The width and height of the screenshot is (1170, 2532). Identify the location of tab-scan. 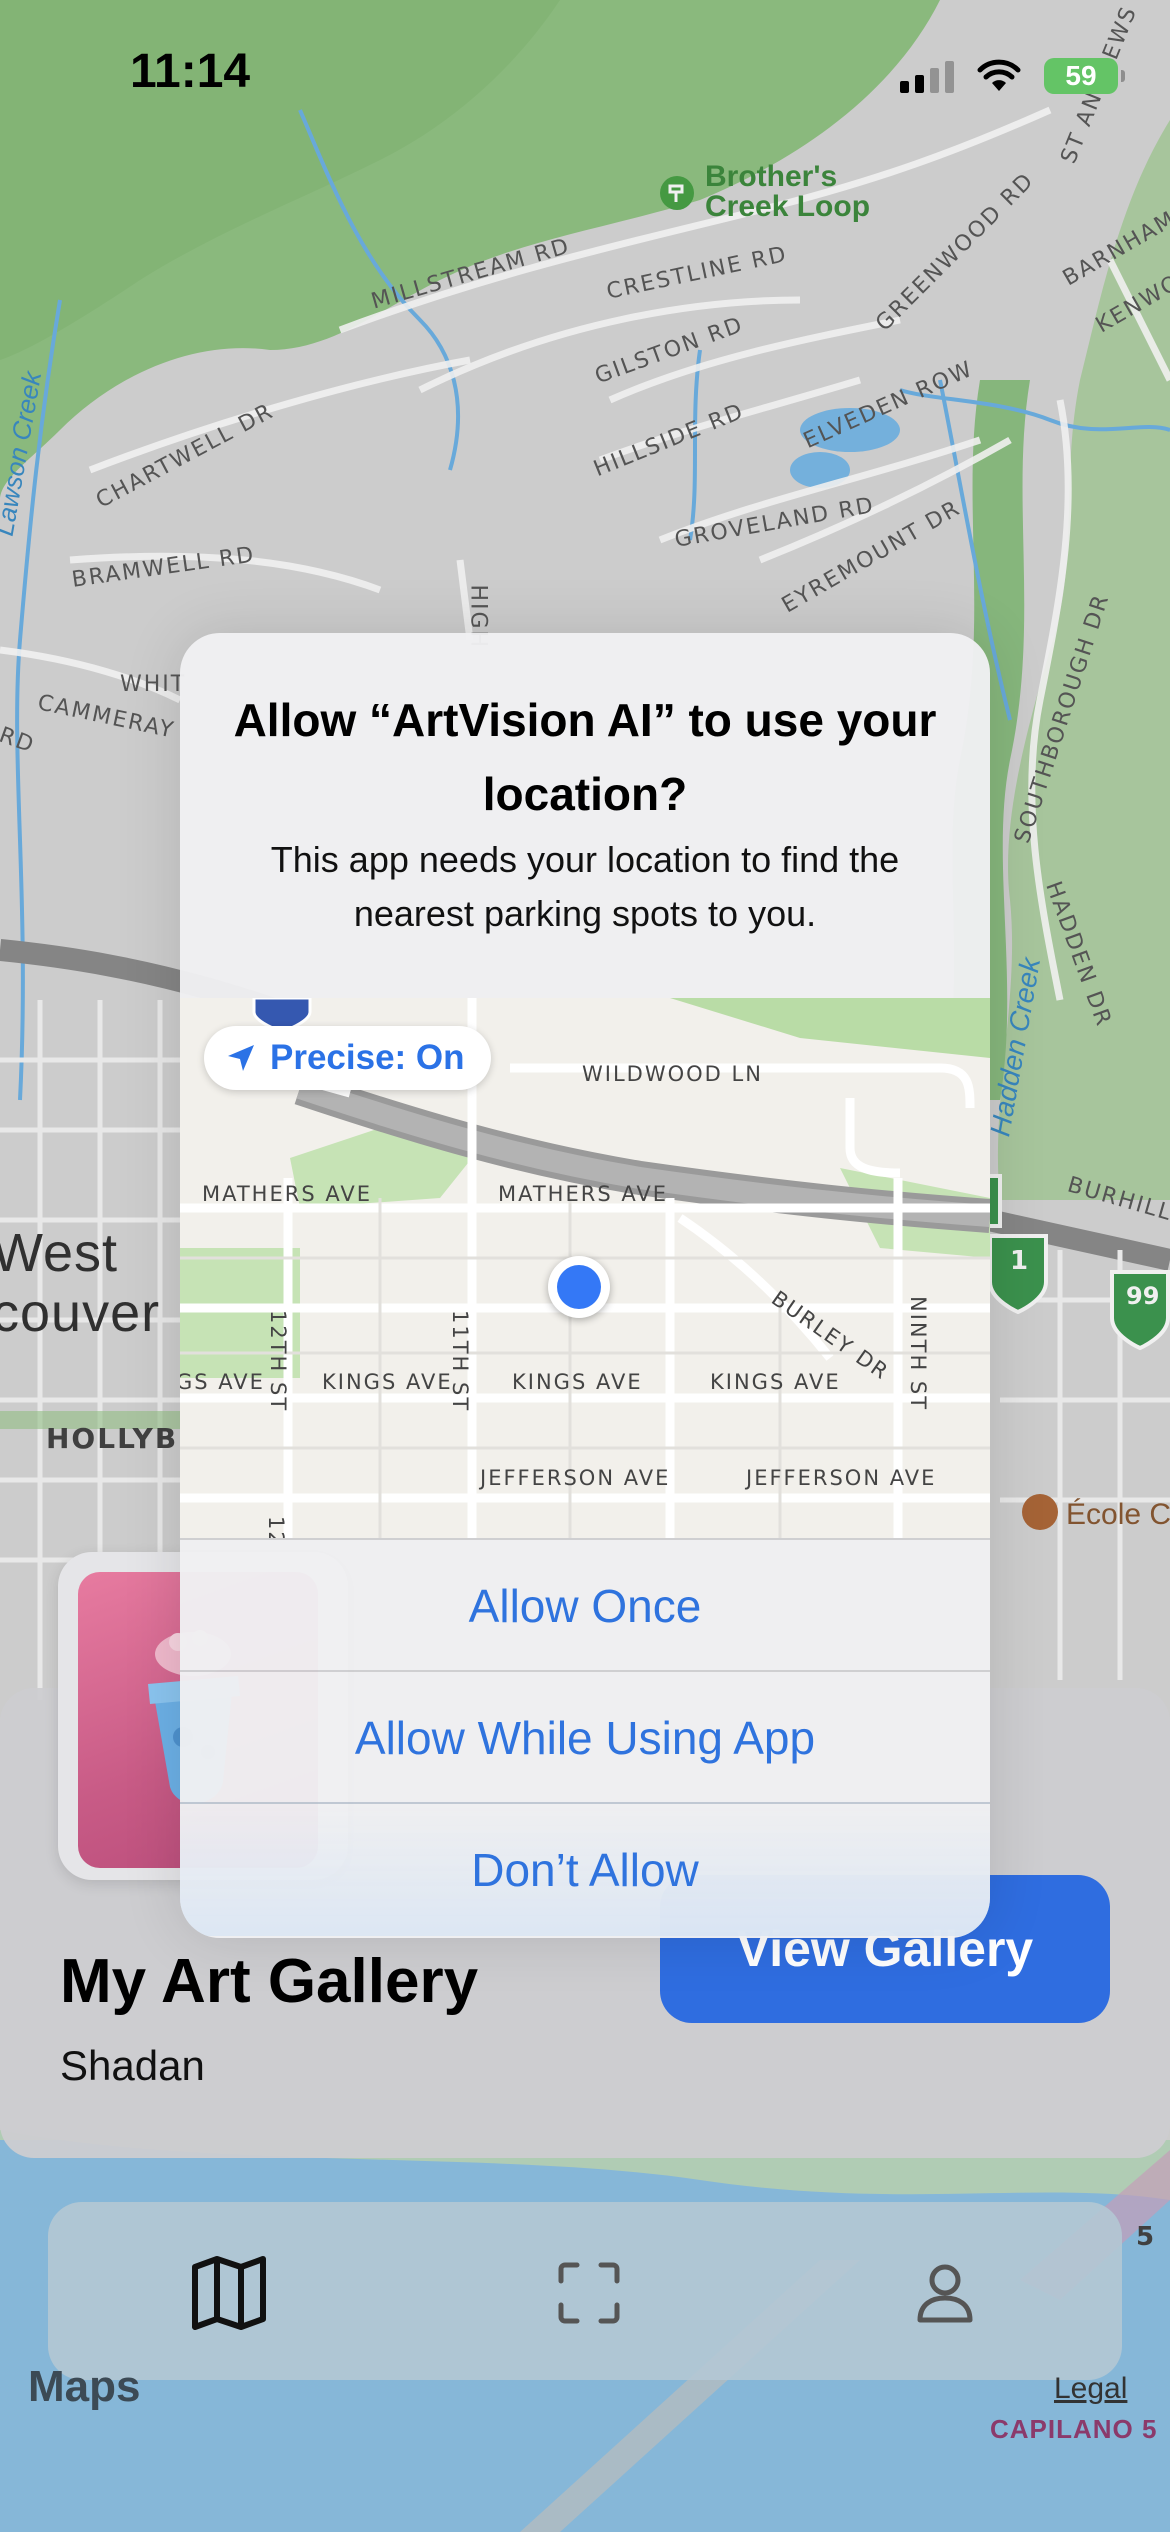
(589, 2293).